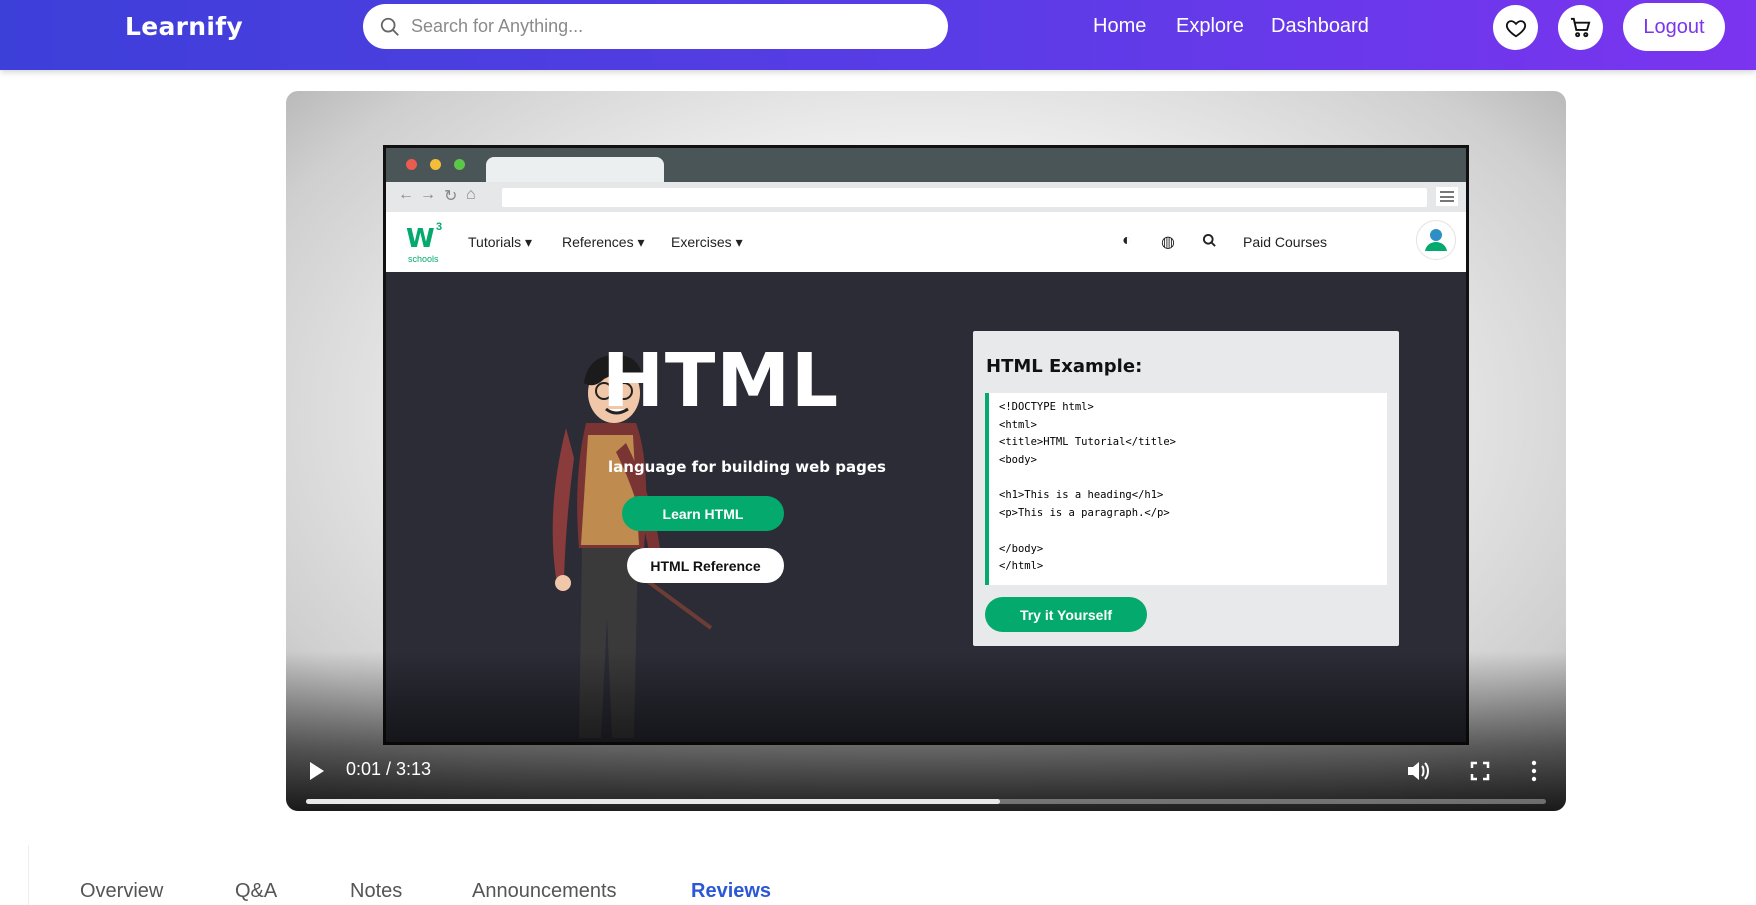 The height and width of the screenshot is (905, 1756). Describe the element at coordinates (603, 242) in the screenshot. I see `frame-nav-references: References ▾` at that location.